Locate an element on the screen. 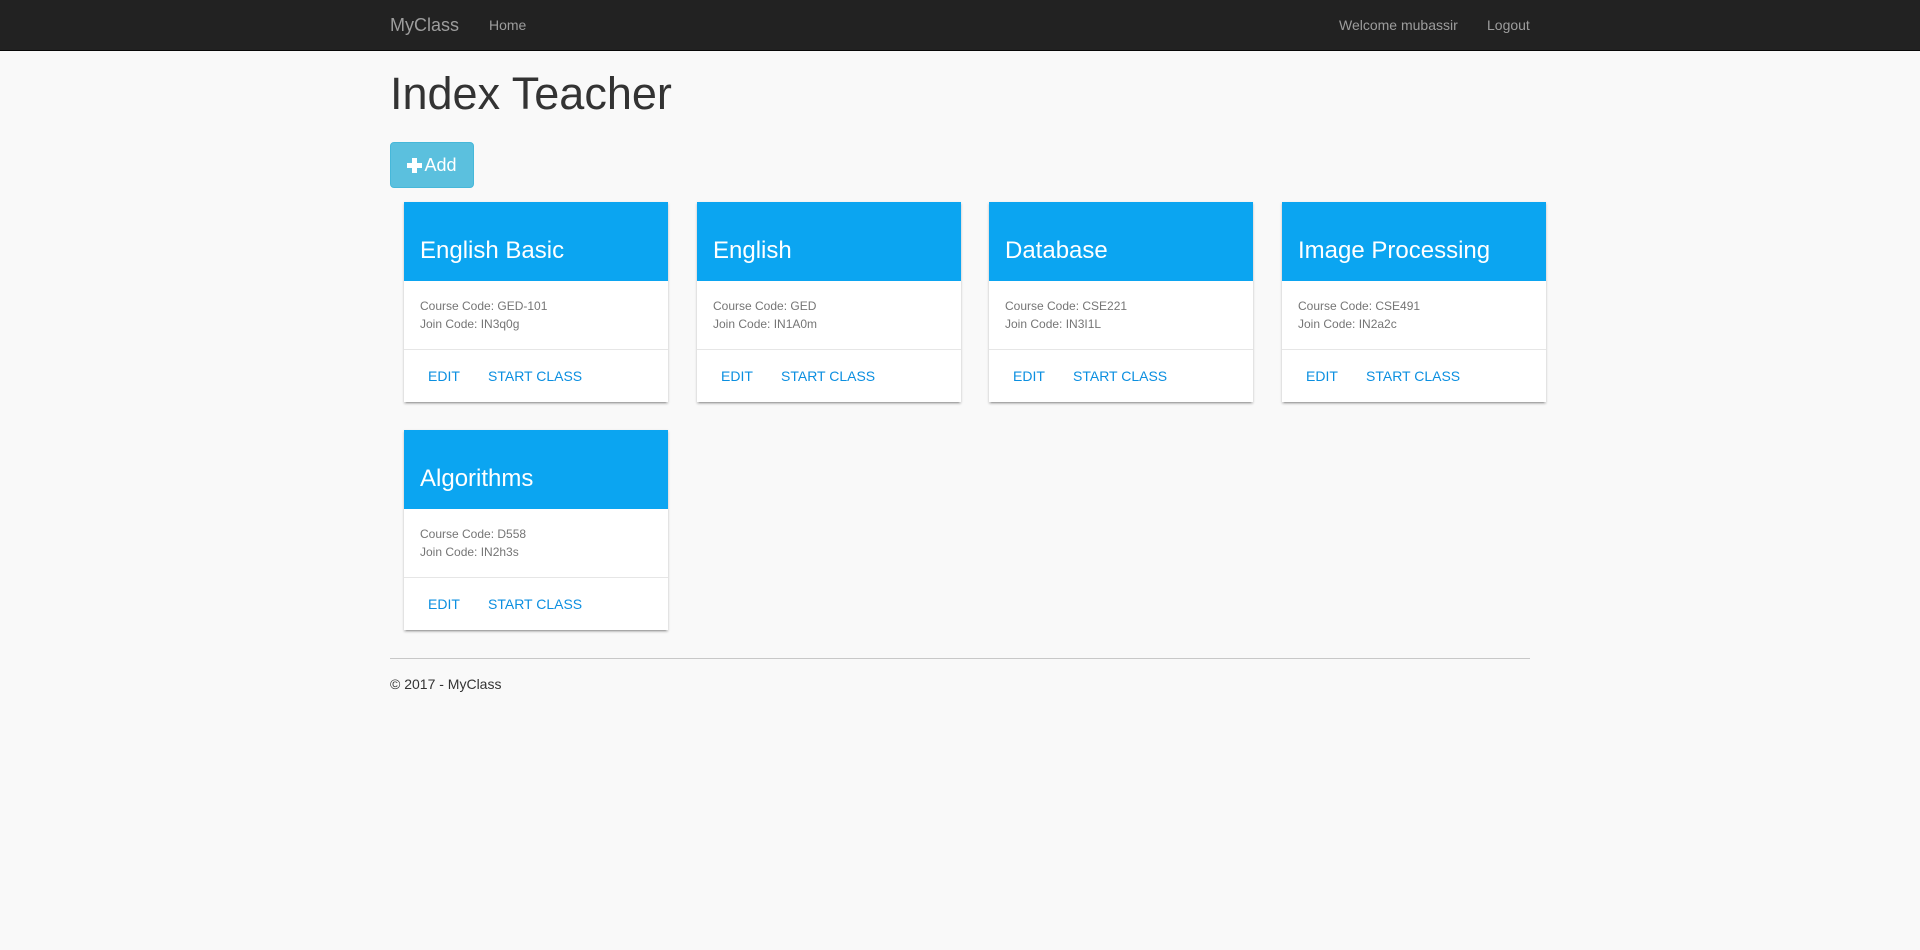 The image size is (1920, 950). join-code-line: Join Code: IN1A0m is located at coordinates (765, 324).